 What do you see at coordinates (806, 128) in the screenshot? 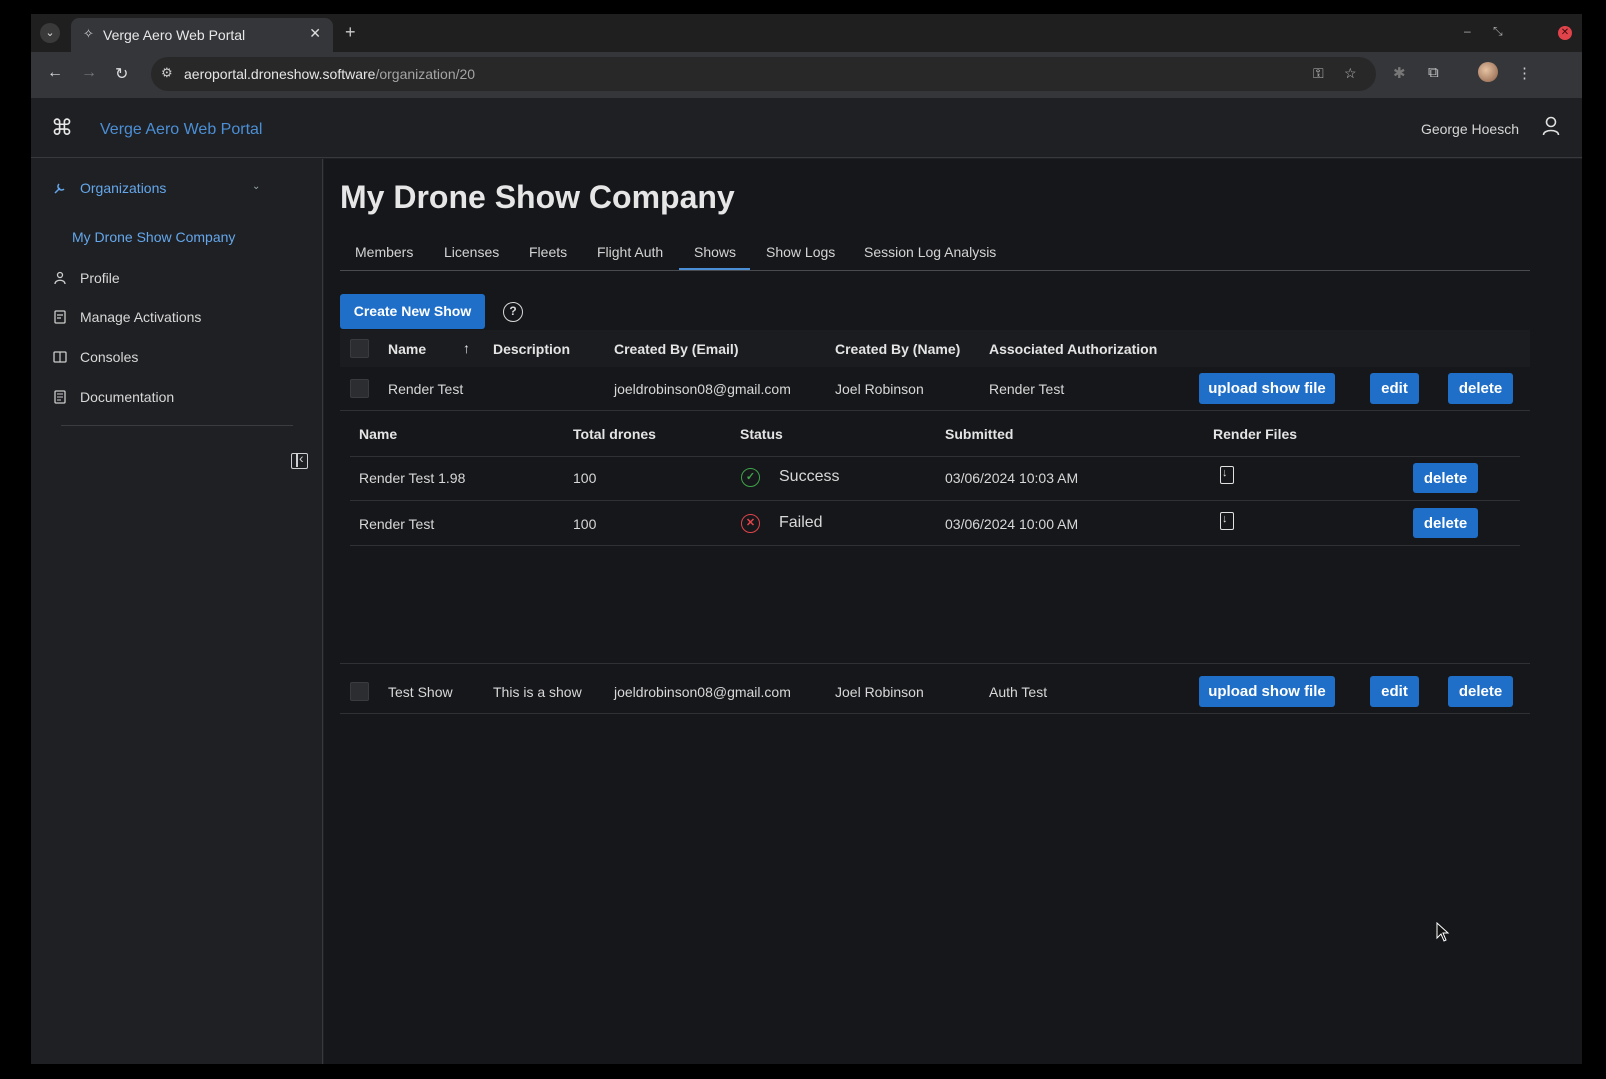
I see `app-header: ⌘ Verge Aero Web Portal George Hoesch` at bounding box center [806, 128].